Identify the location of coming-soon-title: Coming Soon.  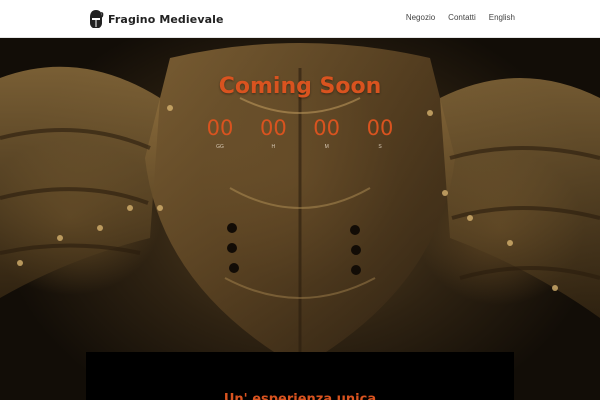
(300, 86).